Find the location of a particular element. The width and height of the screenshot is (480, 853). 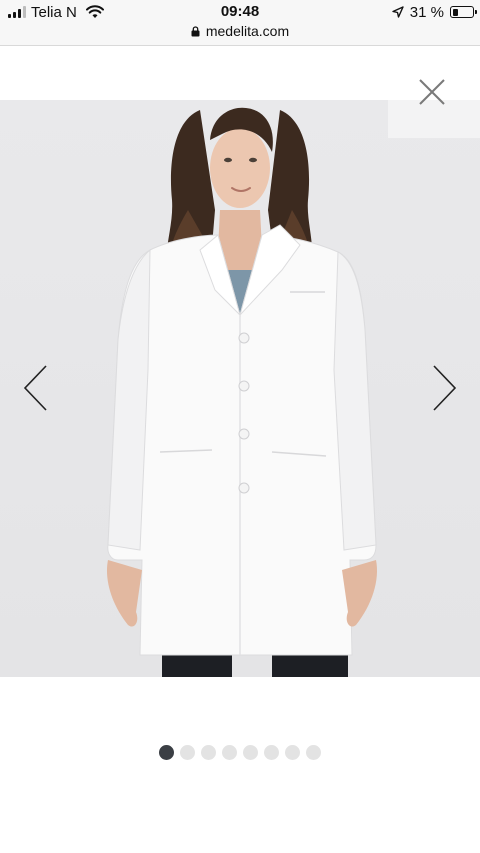

battery-icon is located at coordinates (463, 12).